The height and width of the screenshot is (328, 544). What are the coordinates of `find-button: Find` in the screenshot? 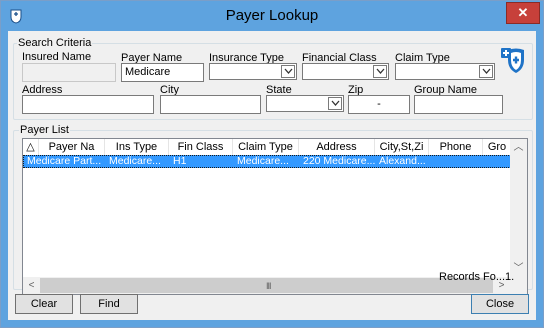 It's located at (109, 304).